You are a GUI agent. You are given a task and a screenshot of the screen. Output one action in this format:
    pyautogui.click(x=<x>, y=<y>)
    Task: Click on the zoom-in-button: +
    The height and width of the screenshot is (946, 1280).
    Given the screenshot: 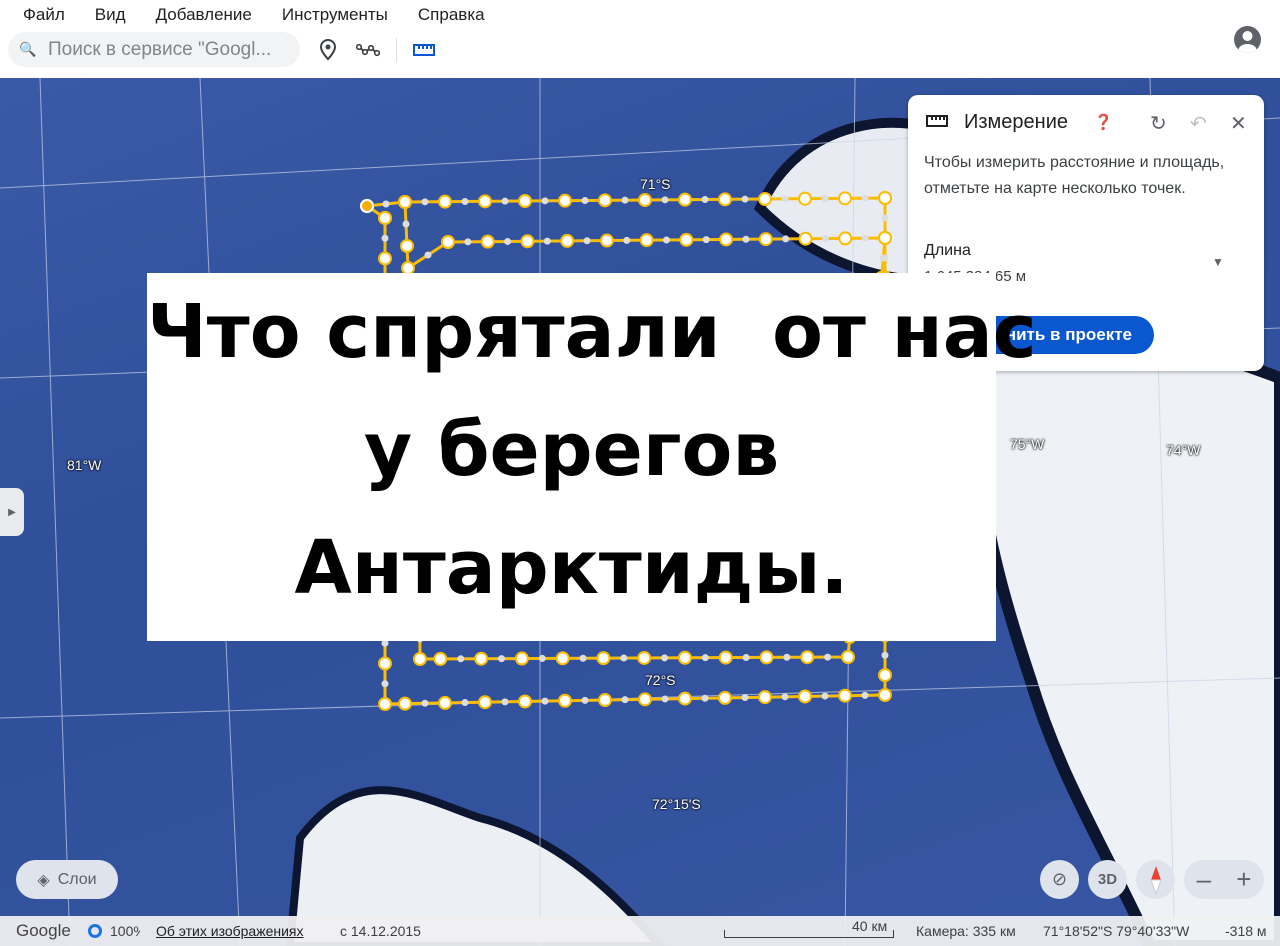 What is the action you would take?
    pyautogui.click(x=1243, y=879)
    